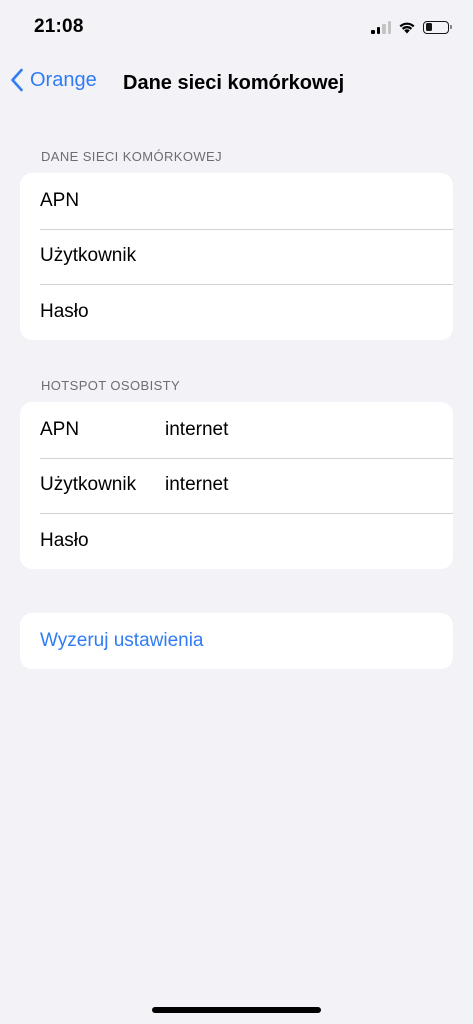  I want to click on home-indicator, so click(236, 1010).